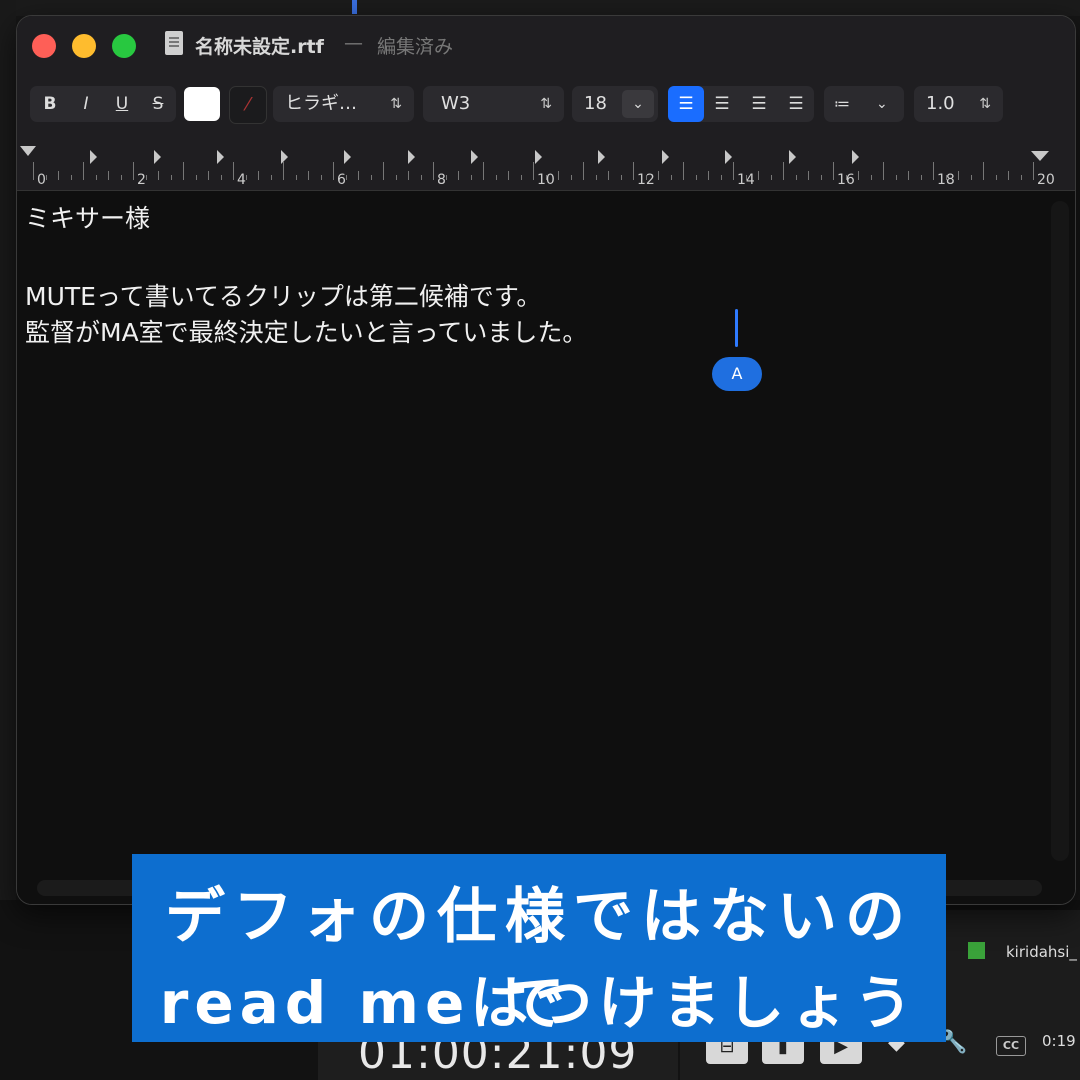 The width and height of the screenshot is (1080, 1080). What do you see at coordinates (976, 950) in the screenshot?
I see `clip-color-swatch` at bounding box center [976, 950].